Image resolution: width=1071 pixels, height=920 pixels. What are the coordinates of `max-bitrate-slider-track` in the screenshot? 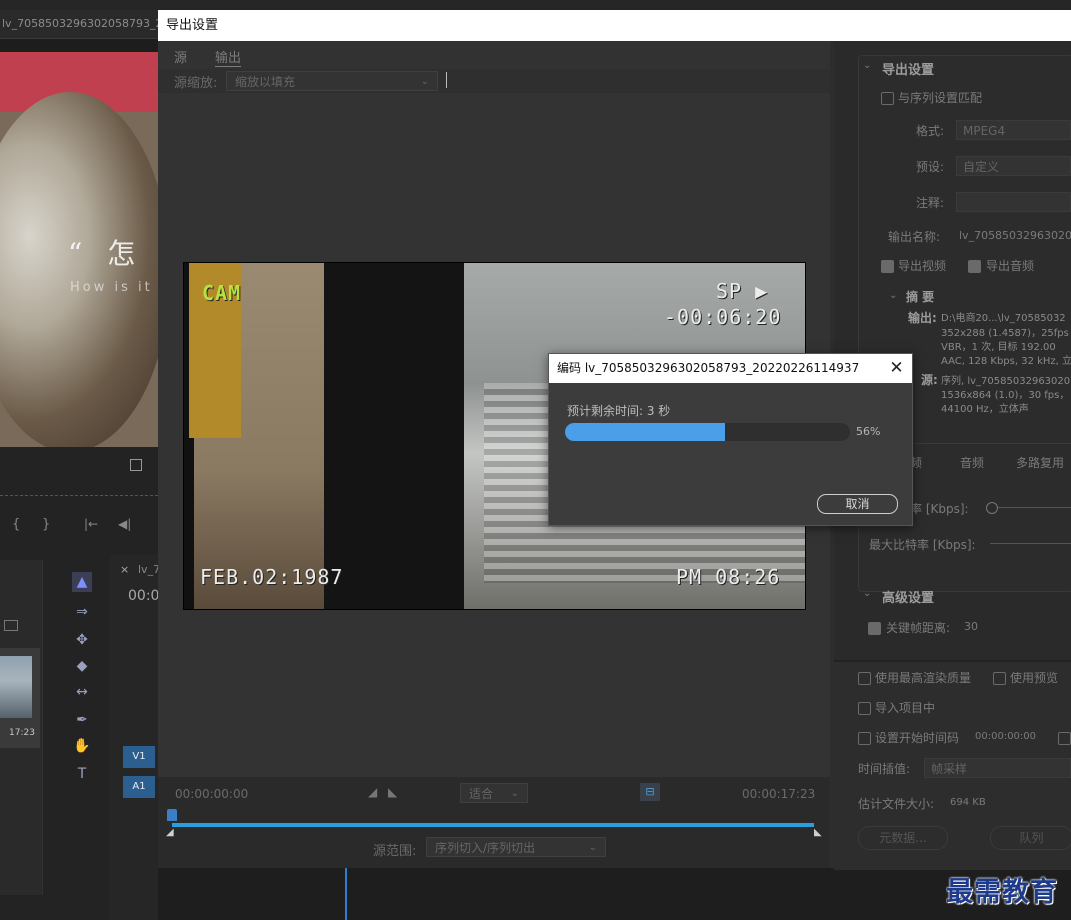 It's located at (1030, 543).